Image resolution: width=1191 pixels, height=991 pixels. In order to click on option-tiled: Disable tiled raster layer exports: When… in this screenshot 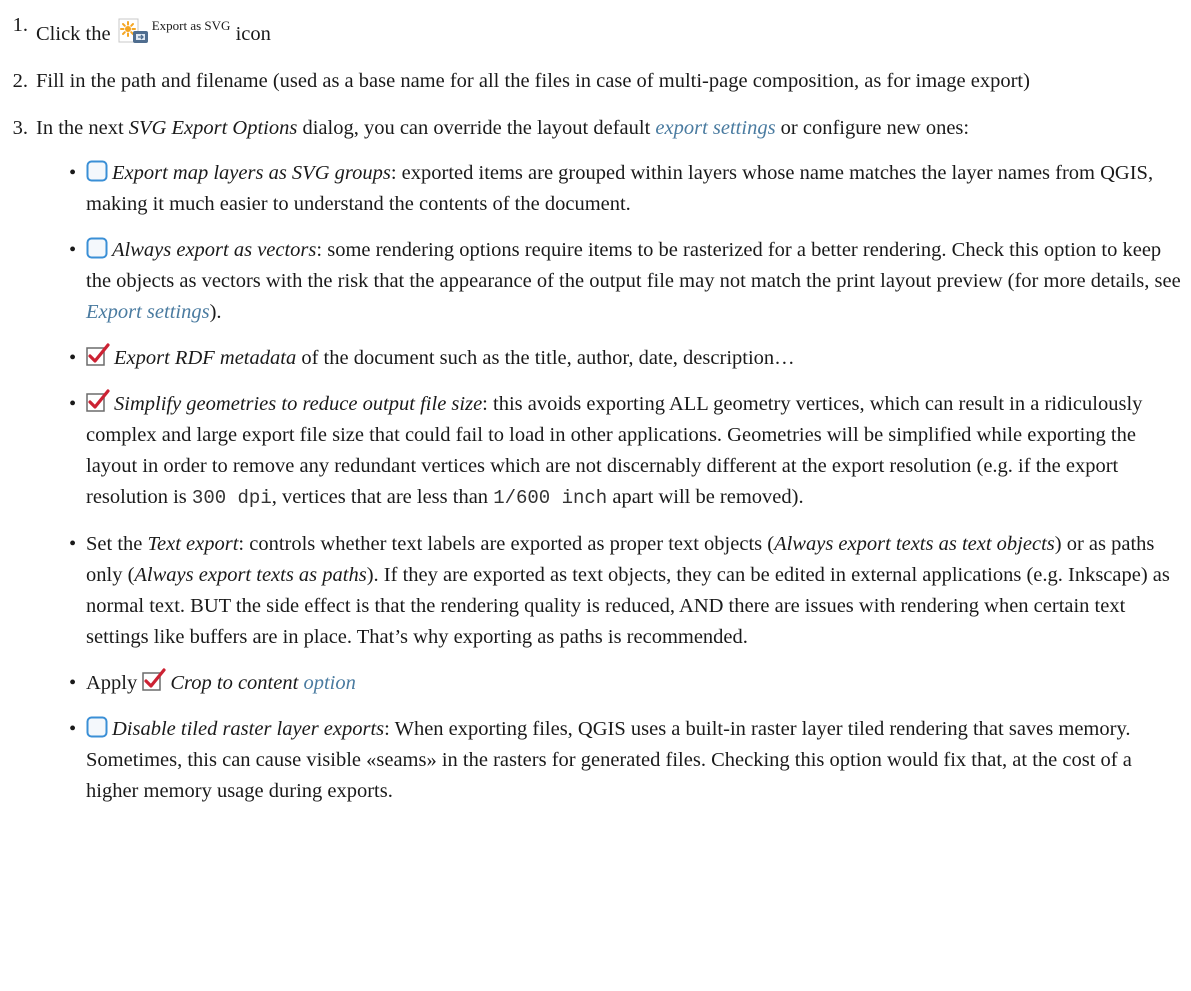, I will do `click(625, 760)`.